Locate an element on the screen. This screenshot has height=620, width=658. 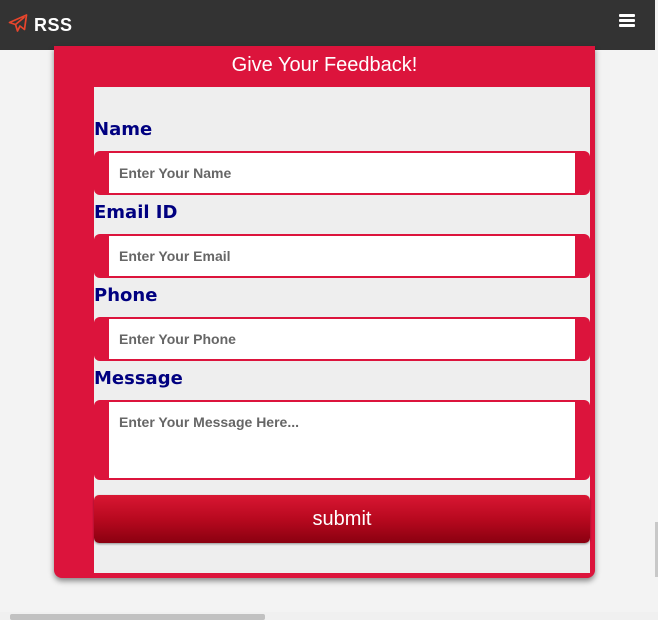
paper-plane-icon is located at coordinates (18, 25).